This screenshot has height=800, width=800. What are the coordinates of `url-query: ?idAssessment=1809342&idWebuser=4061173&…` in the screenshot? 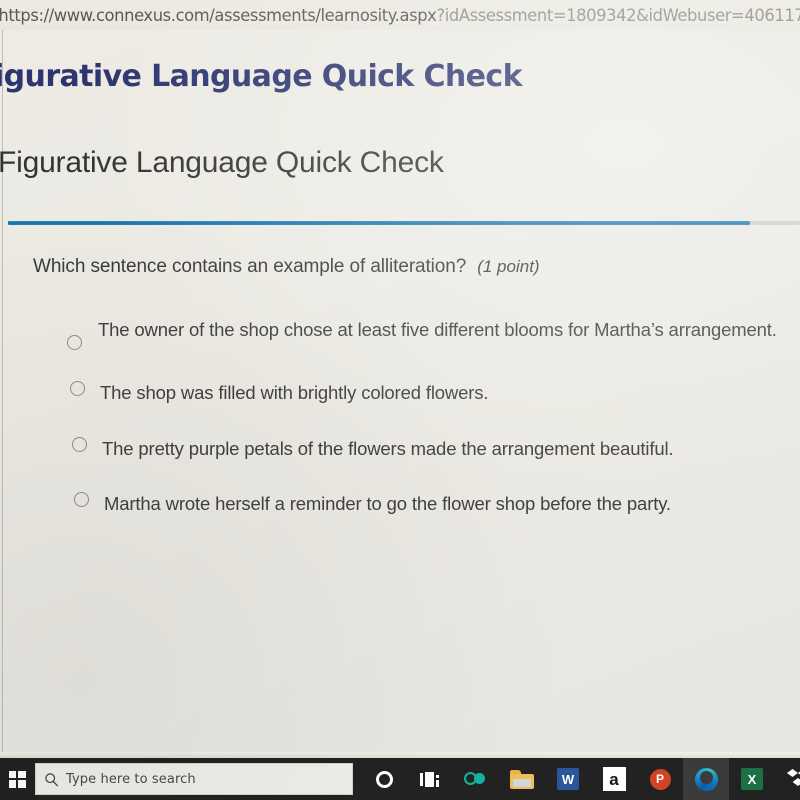 It's located at (618, 15).